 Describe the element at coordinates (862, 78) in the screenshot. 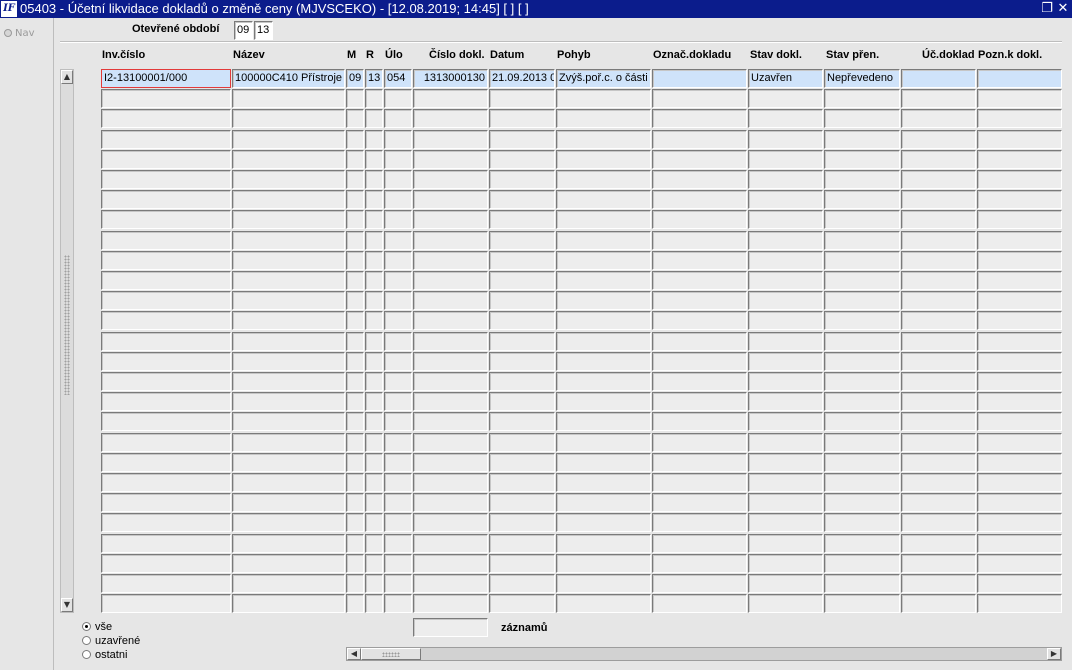

I see `cell-stav-pren: Nepřevedeno` at that location.